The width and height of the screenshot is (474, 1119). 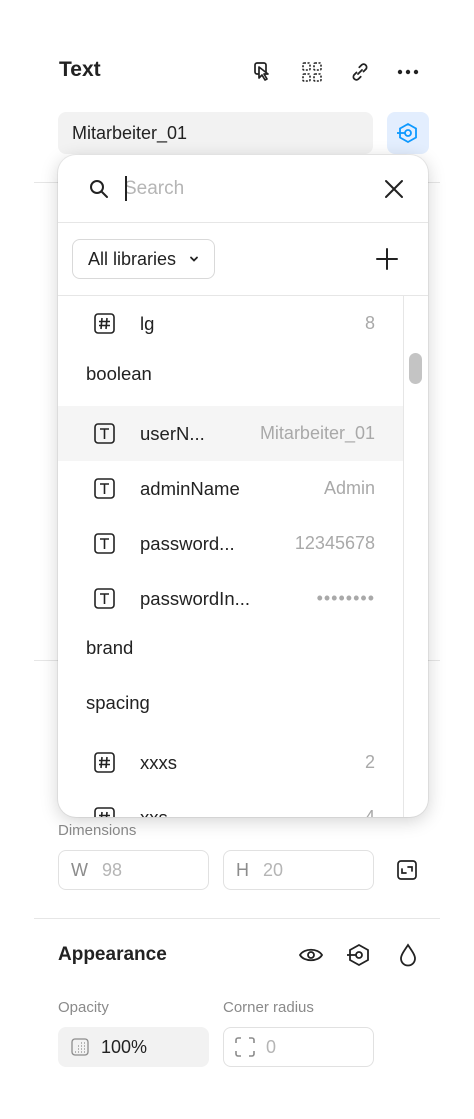 I want to click on variable-name: xxs, so click(x=154, y=812).